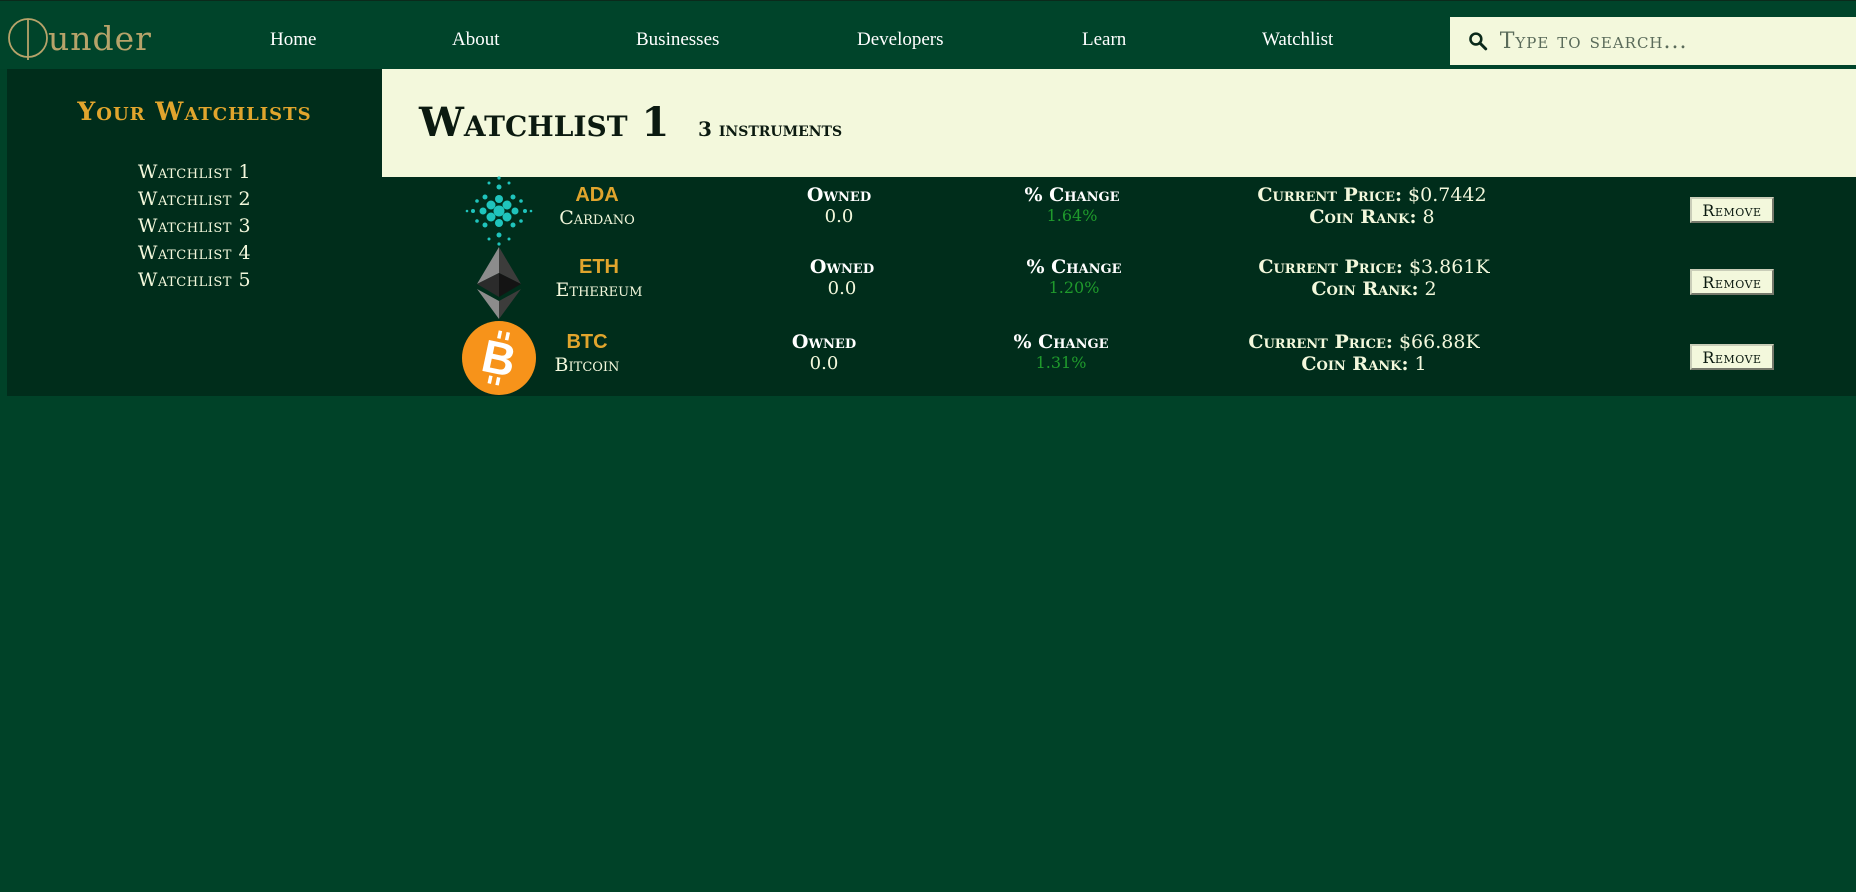  Describe the element at coordinates (1449, 267) in the screenshot. I see `price-value: $3.861K` at that location.